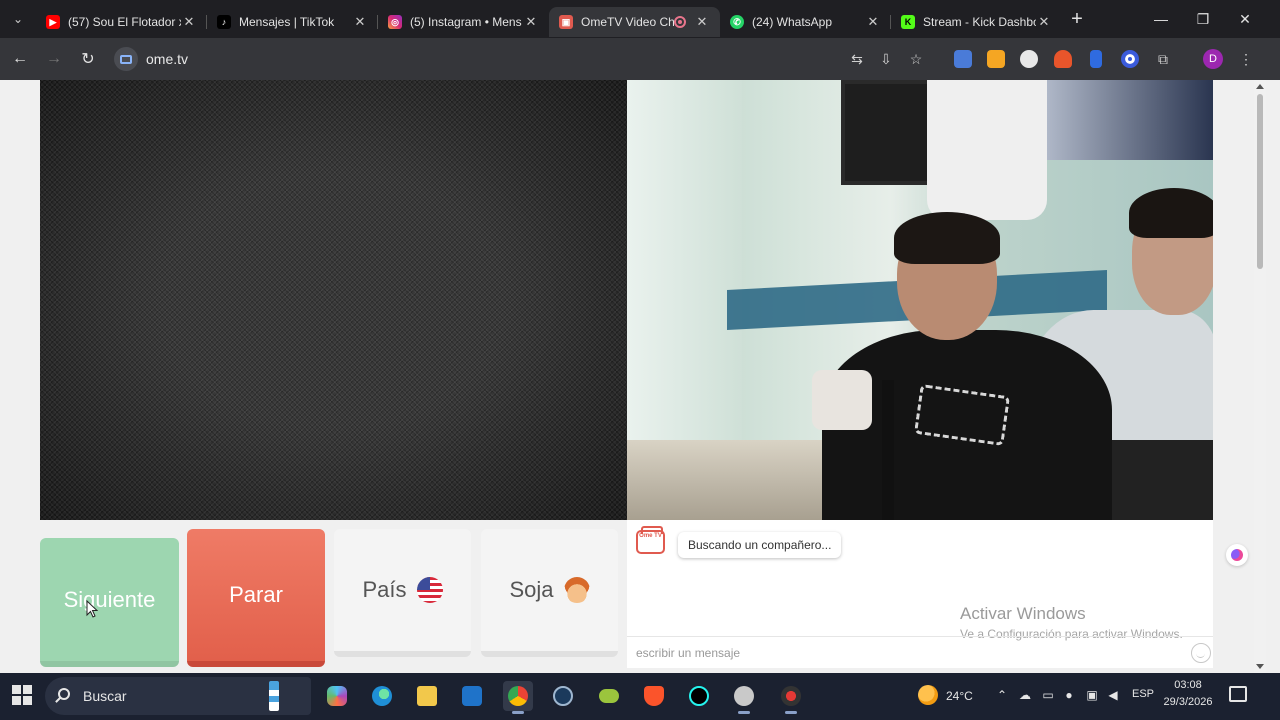  Describe the element at coordinates (1029, 59) in the screenshot. I see `extension-face-icon` at that location.